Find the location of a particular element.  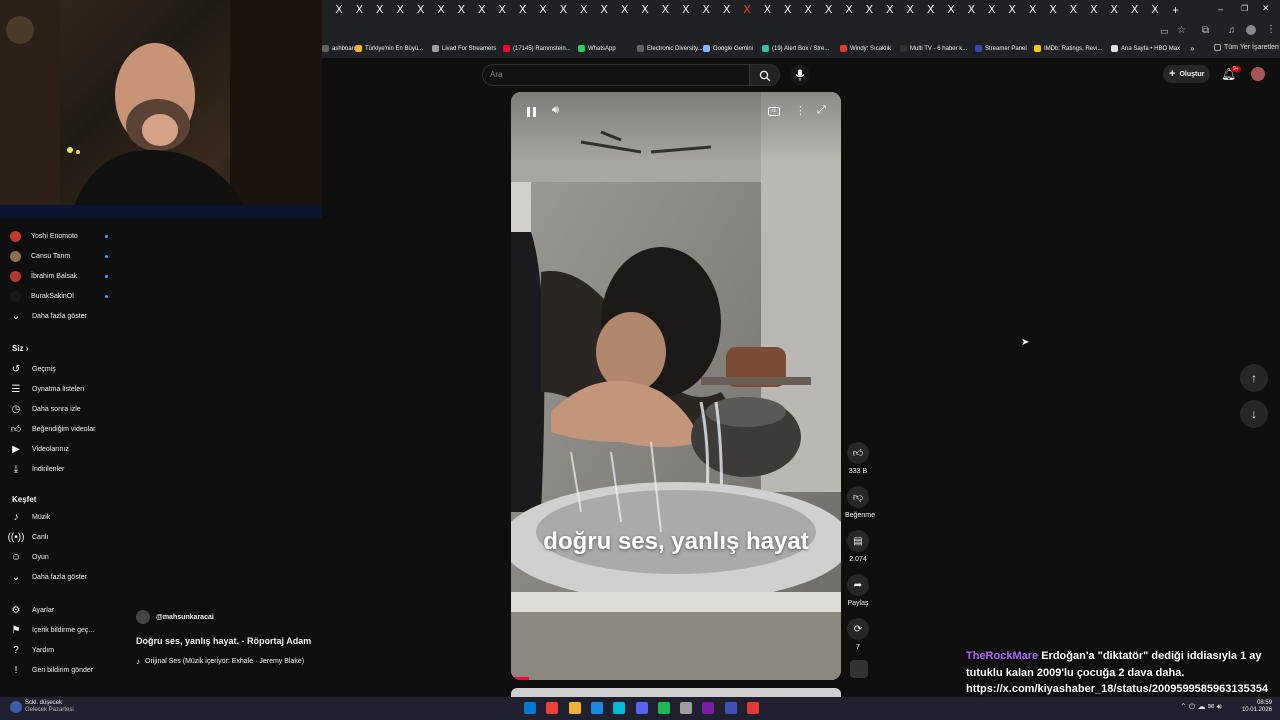

channel-handle: @mahsunkaracai is located at coordinates (185, 617).